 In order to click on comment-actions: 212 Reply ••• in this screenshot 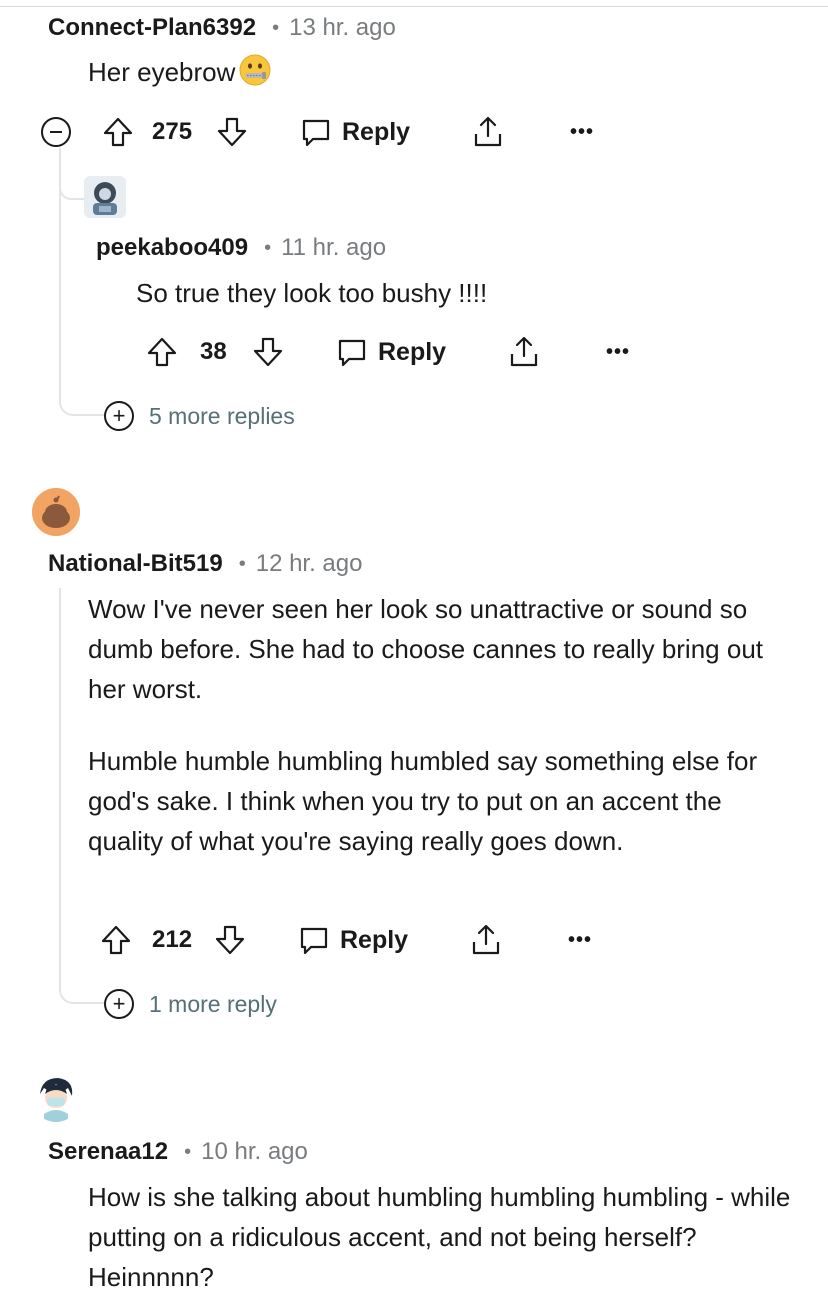, I will do `click(360, 940)`.